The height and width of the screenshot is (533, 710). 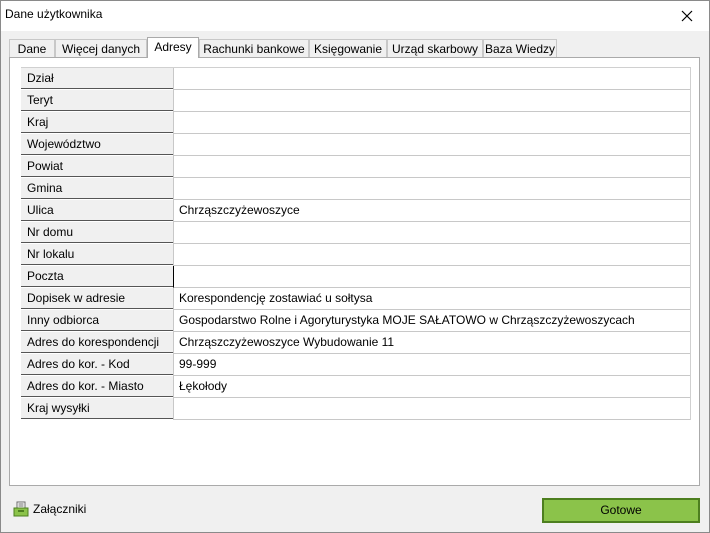 What do you see at coordinates (431, 409) in the screenshot?
I see `field-value-kraj-wysylki` at bounding box center [431, 409].